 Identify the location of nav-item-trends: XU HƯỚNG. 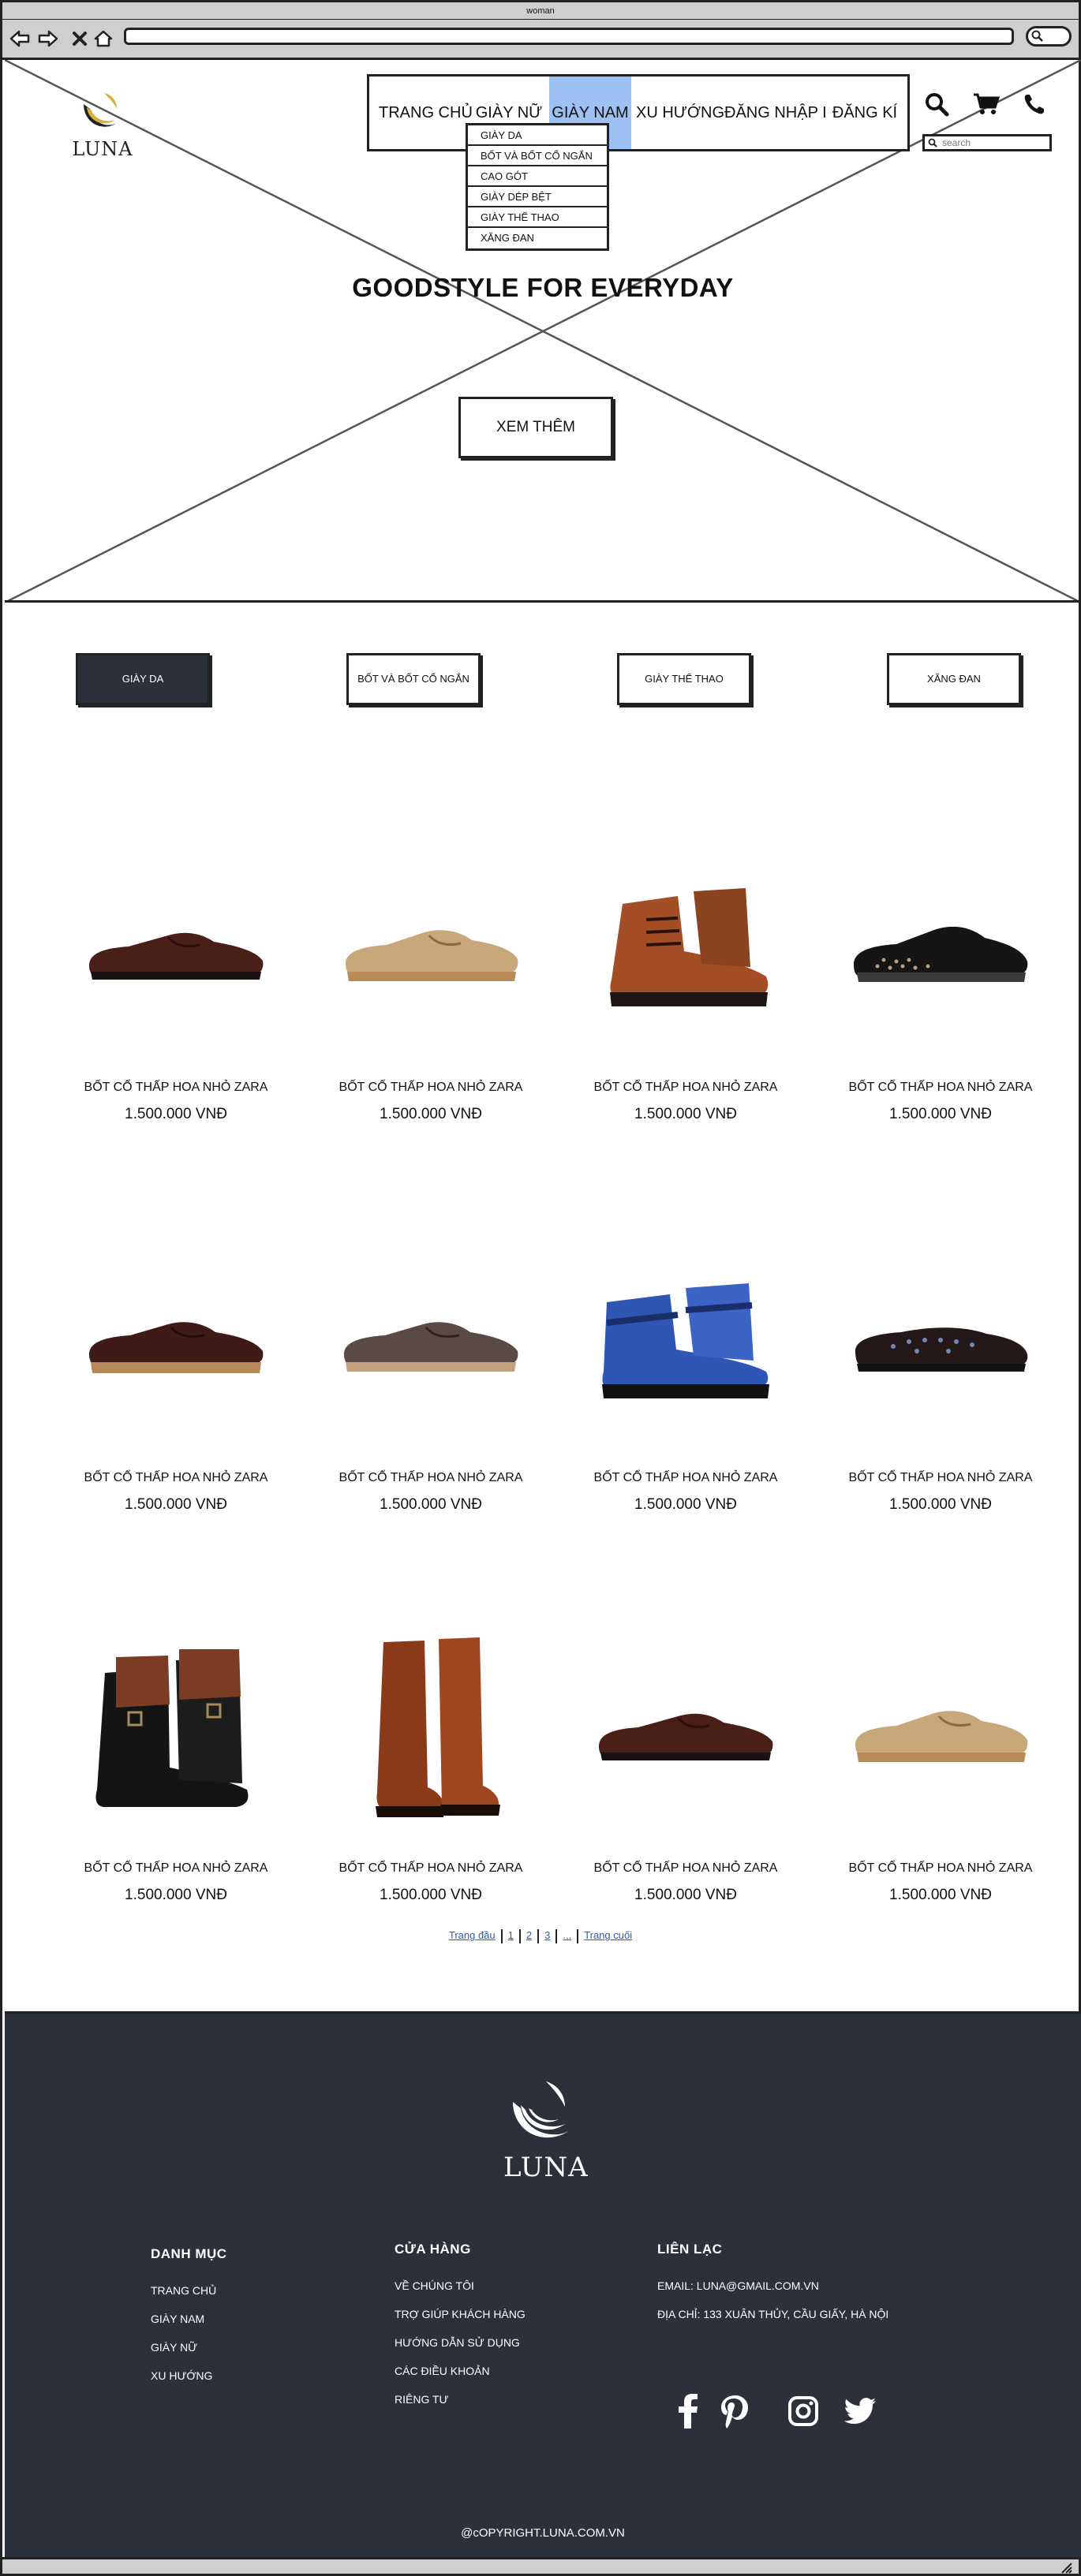
(680, 113).